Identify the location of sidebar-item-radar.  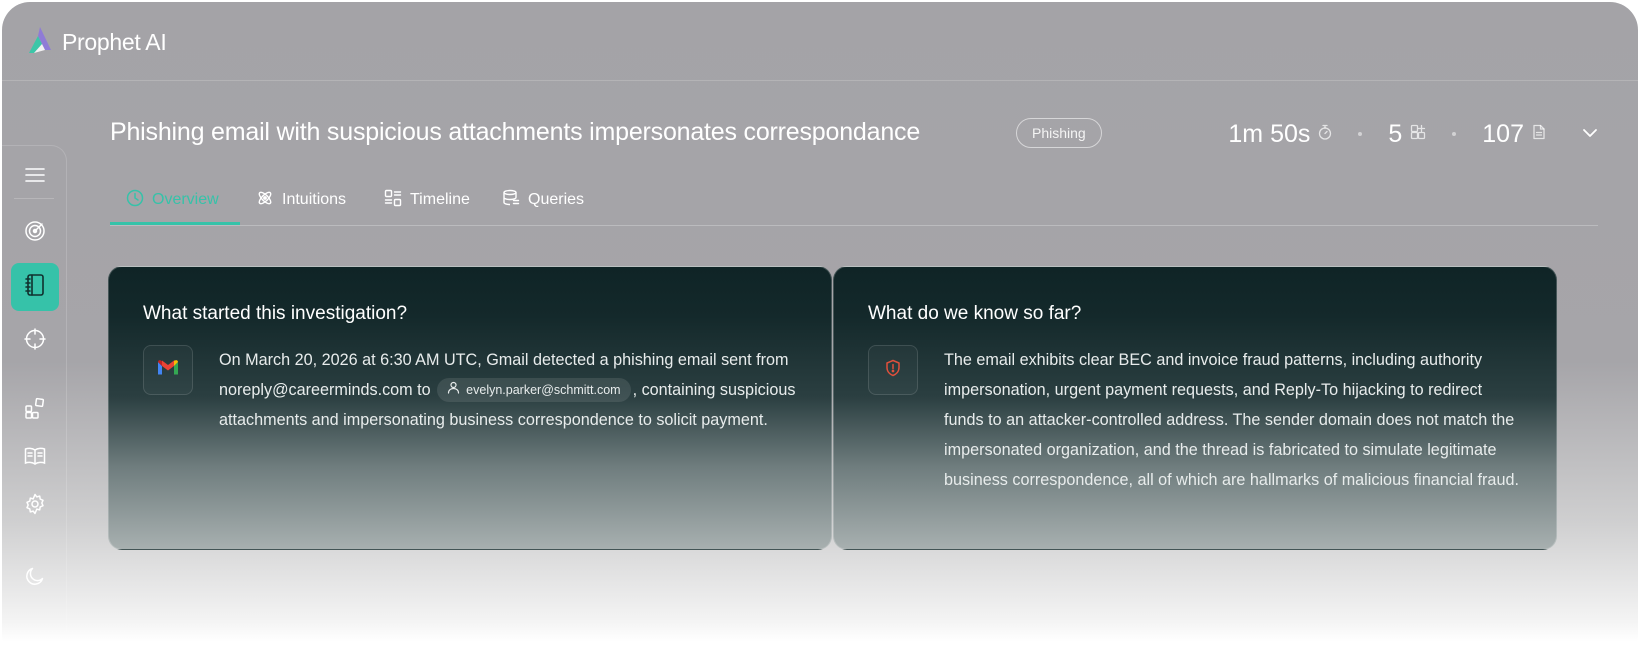
(35, 233).